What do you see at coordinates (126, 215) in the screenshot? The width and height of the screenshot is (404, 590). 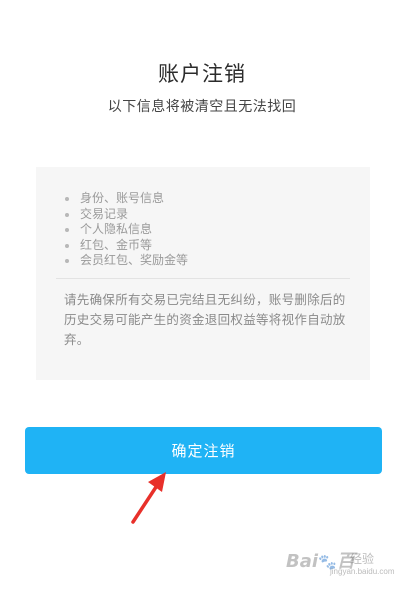 I see `info-item-transactions: 交易记录` at bounding box center [126, 215].